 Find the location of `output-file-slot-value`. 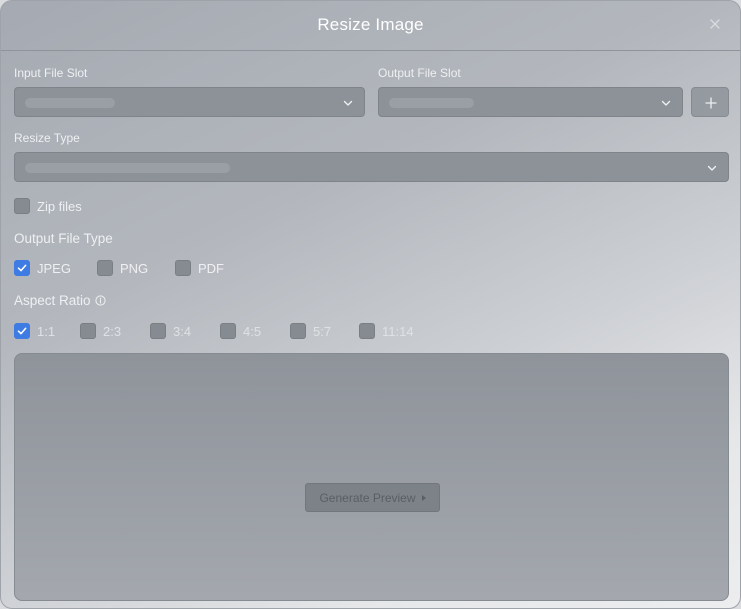

output-file-slot-value is located at coordinates (431, 103).